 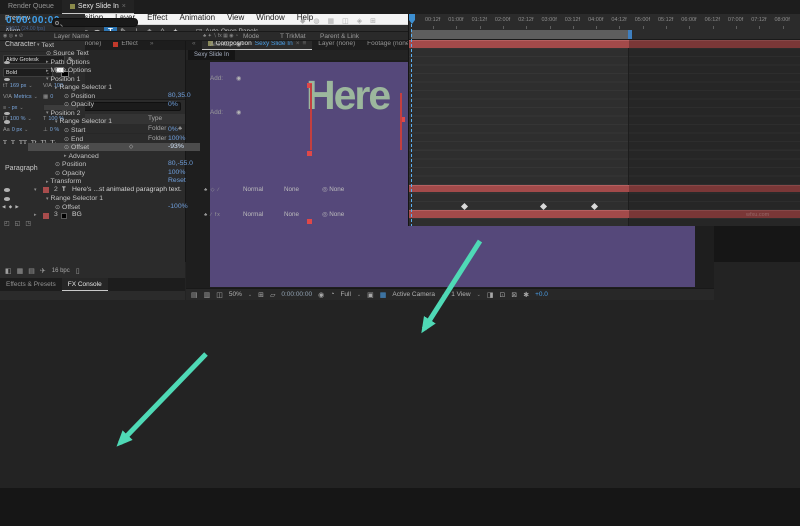 I want to click on mask-visibility-icon: ▱, so click(x=272, y=295).